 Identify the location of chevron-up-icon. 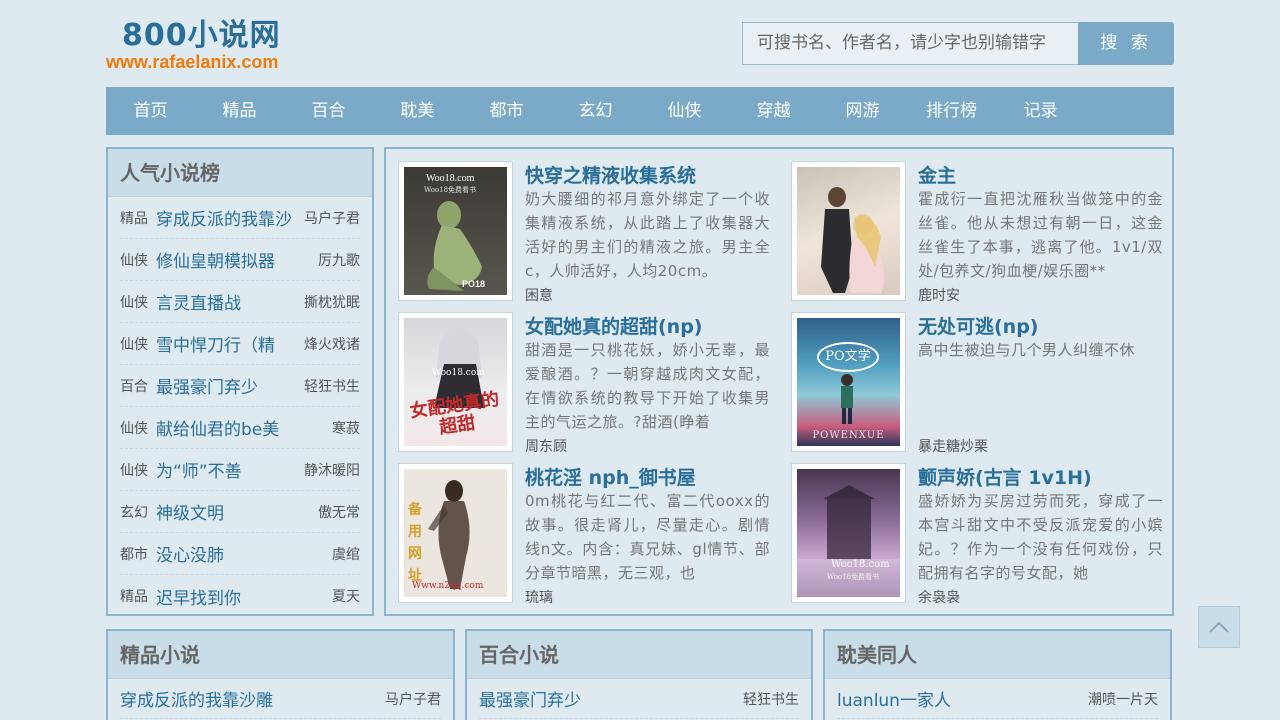
(1219, 627).